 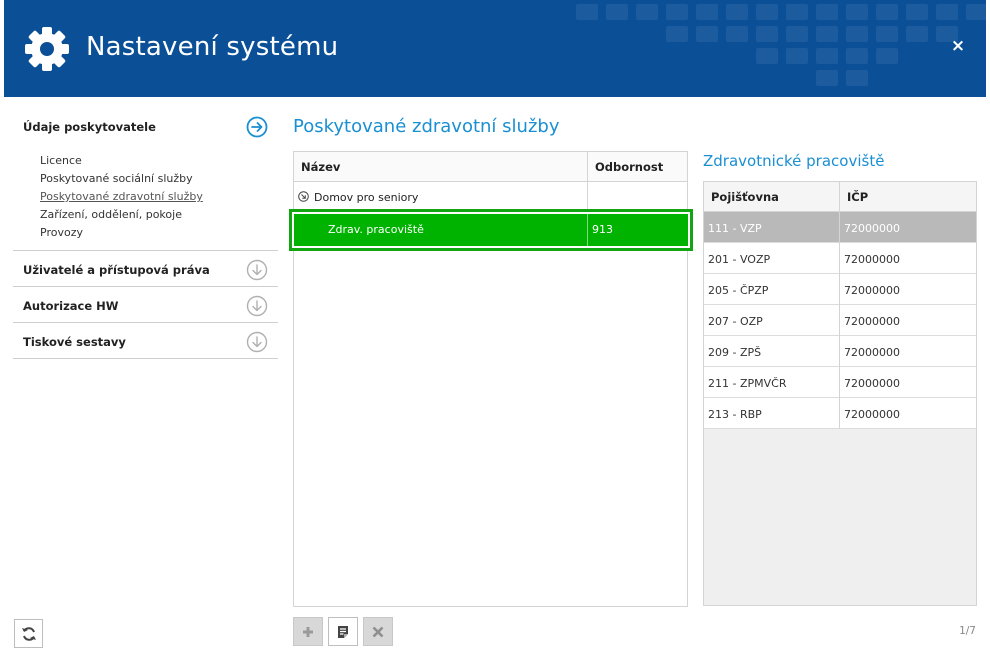 I want to click on tree-row-label: Domov pro seniory, so click(x=366, y=197).